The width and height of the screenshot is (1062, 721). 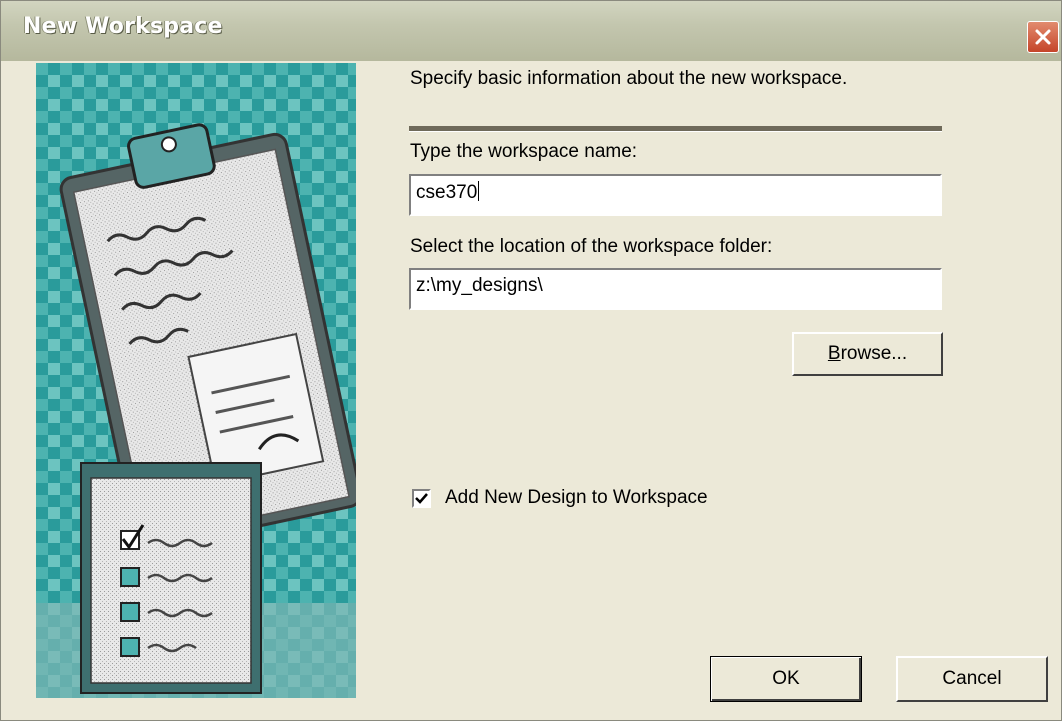 What do you see at coordinates (834, 353) in the screenshot?
I see `browse-mnemonic: B` at bounding box center [834, 353].